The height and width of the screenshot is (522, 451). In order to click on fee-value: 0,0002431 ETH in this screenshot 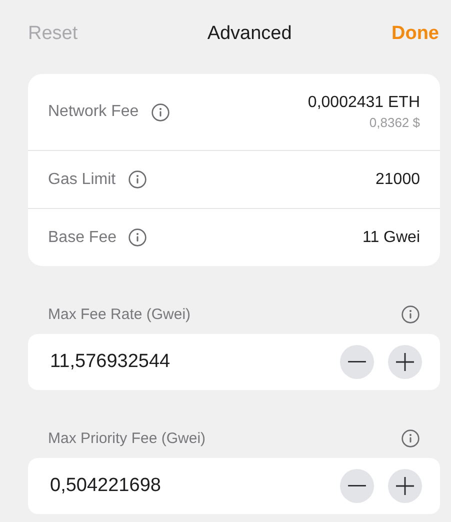, I will do `click(364, 103)`.